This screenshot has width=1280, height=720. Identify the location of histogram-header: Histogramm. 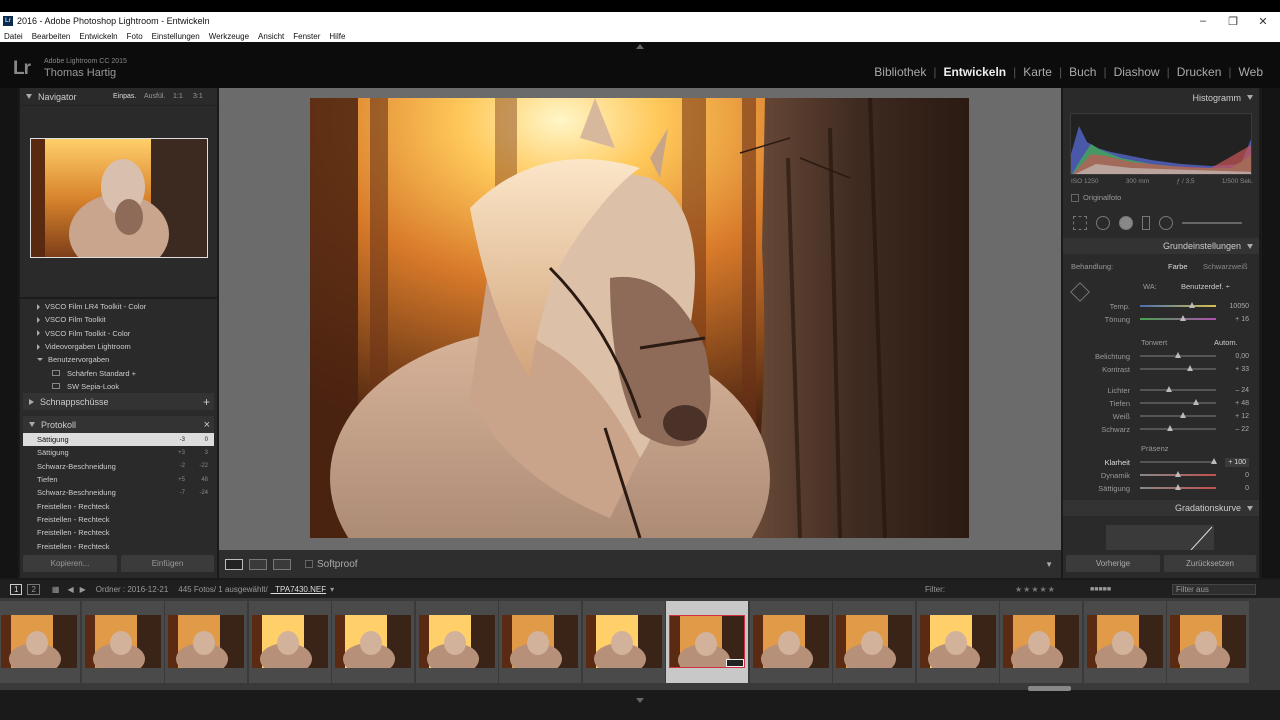
(1161, 97).